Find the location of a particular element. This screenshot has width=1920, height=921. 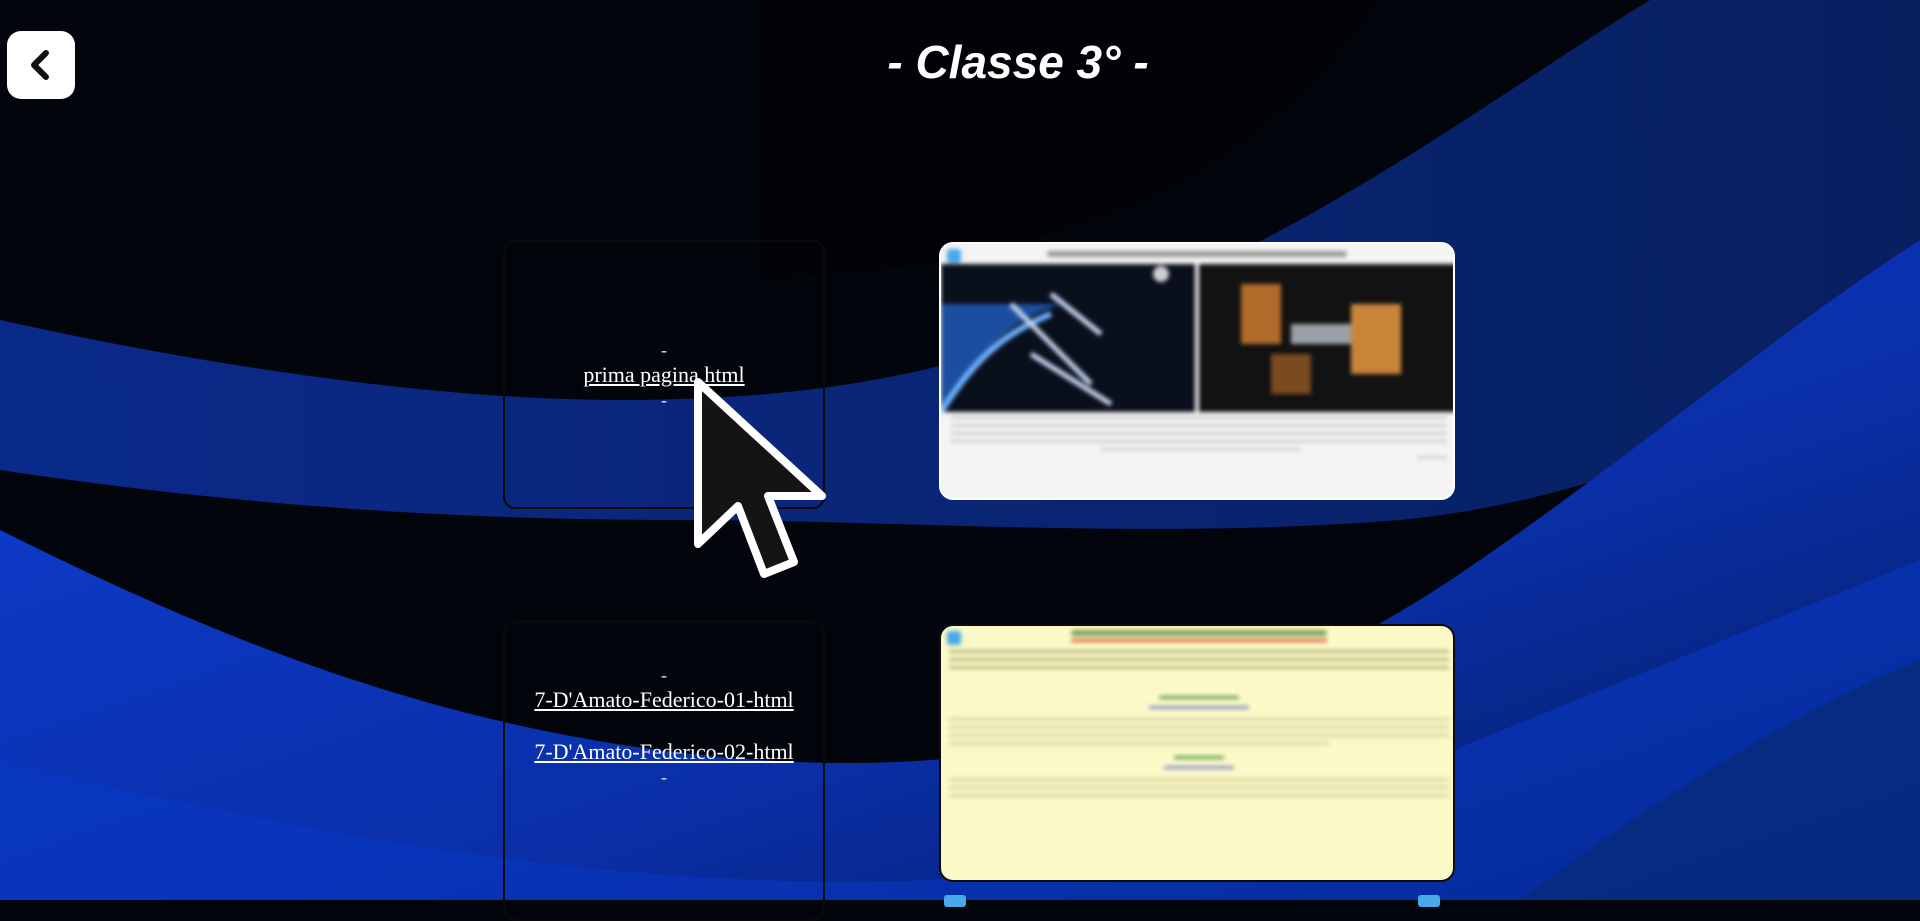

mouse-pointer-icon is located at coordinates (760, 478).